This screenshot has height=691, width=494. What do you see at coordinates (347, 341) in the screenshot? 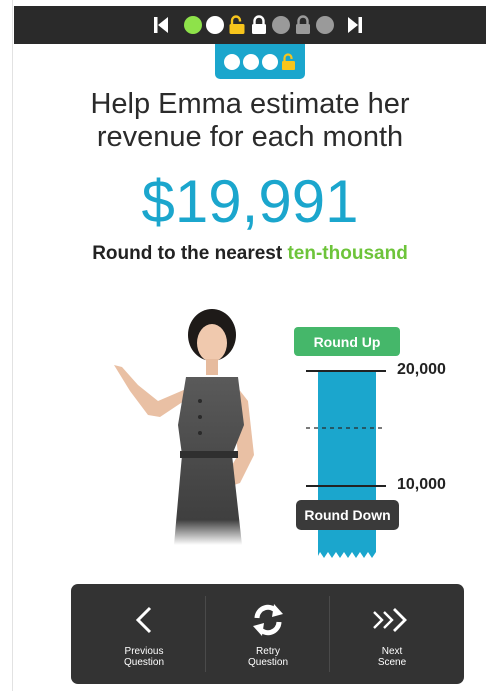
I see `round-up-button: Round Up` at bounding box center [347, 341].